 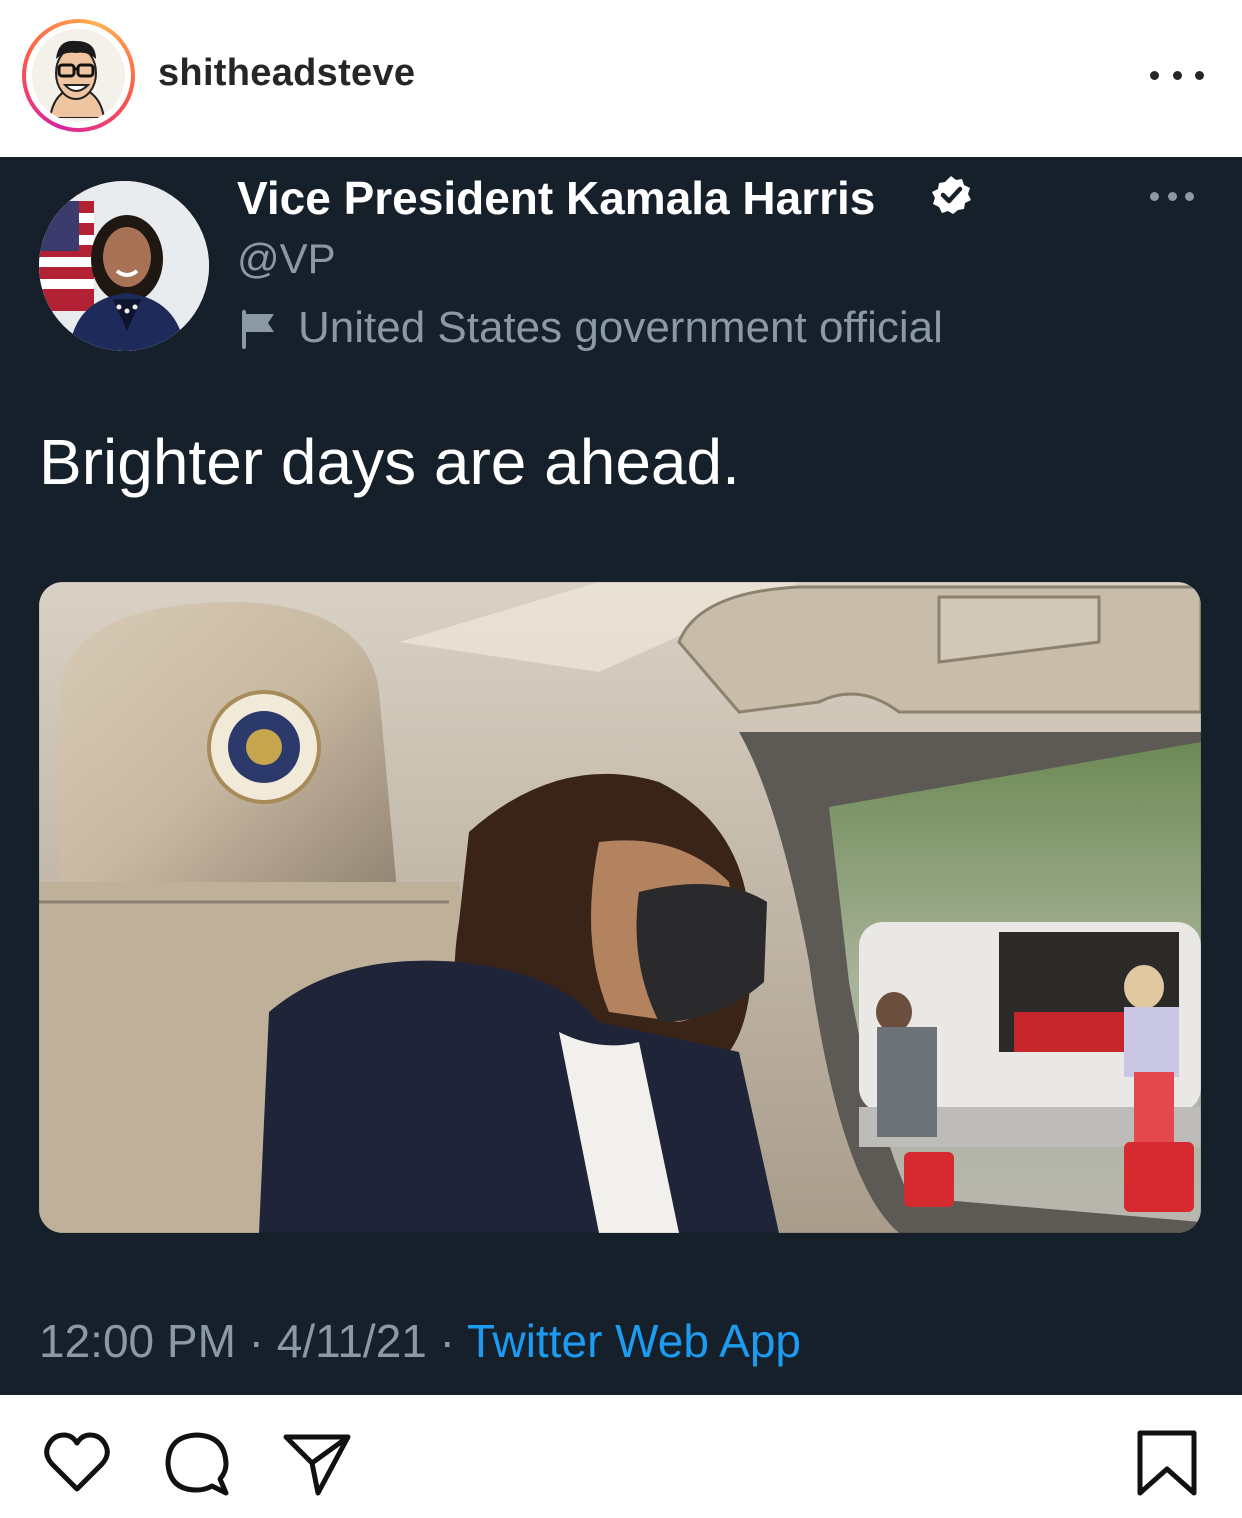 I want to click on more-icon, so click(x=1177, y=75).